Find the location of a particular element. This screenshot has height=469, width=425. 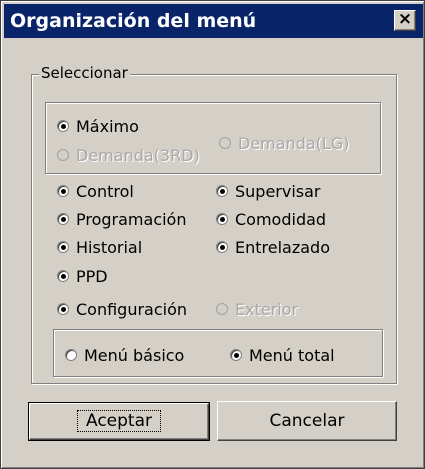

cancel-button: Cancelar is located at coordinates (307, 421).